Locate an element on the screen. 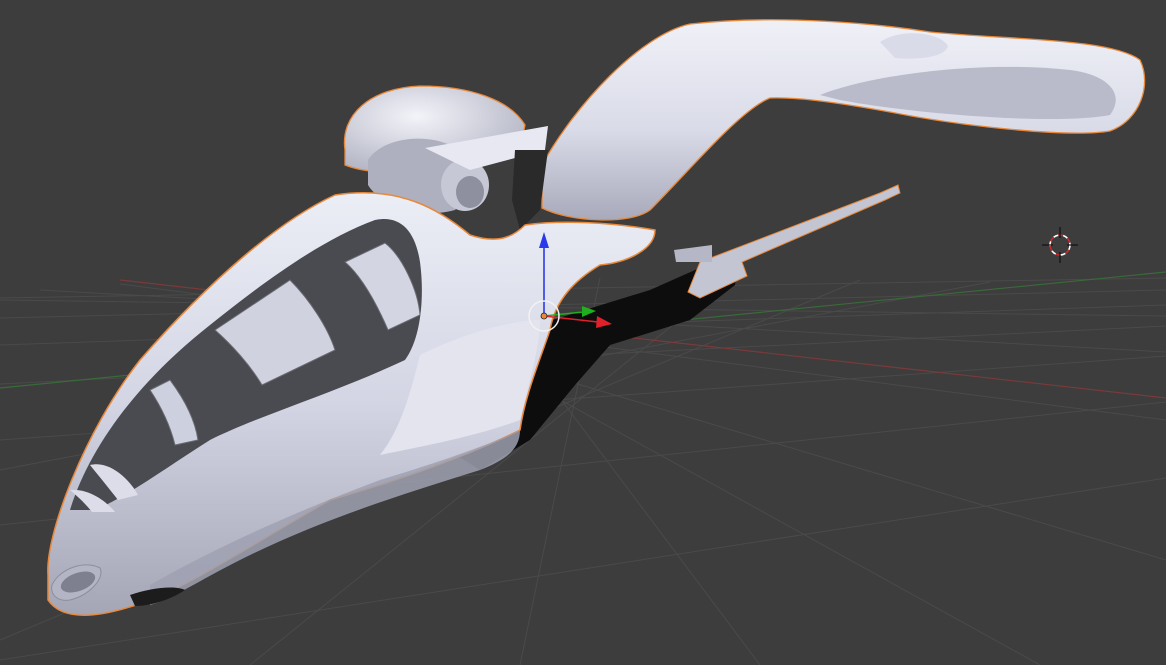 Image resolution: width=1166 pixels, height=665 pixels. antenna is located at coordinates (787, 241).